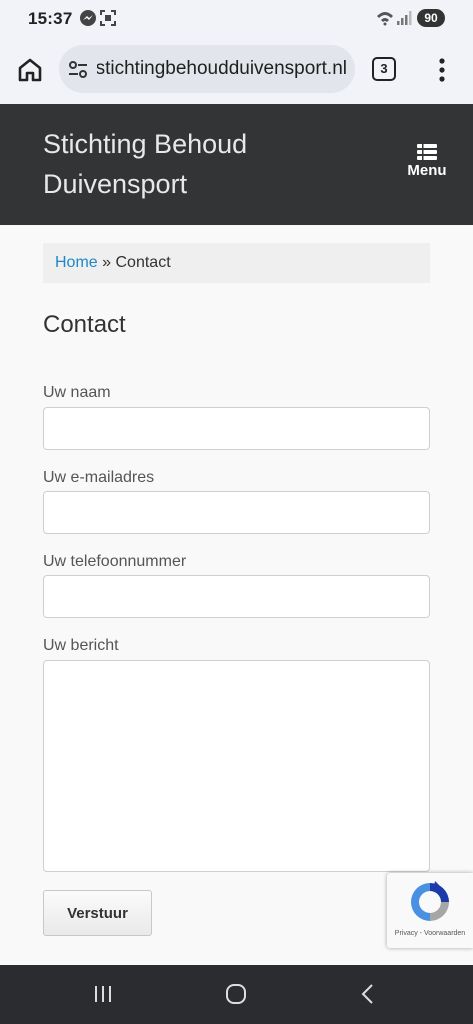 This screenshot has height=1024, width=473. Describe the element at coordinates (222, 68) in the screenshot. I see `url-text: stichtingbehoudduivensport.nl` at that location.